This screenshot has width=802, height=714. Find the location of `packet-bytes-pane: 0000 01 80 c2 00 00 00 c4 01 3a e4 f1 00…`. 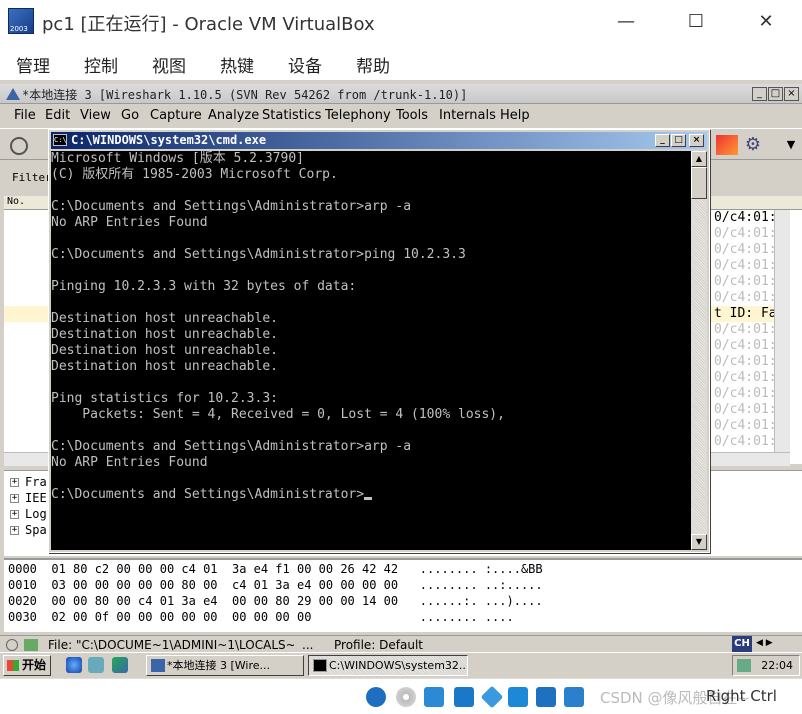

packet-bytes-pane: 0000 01 80 c2 00 00 00 c4 01 3a e4 f1 00… is located at coordinates (403, 595).